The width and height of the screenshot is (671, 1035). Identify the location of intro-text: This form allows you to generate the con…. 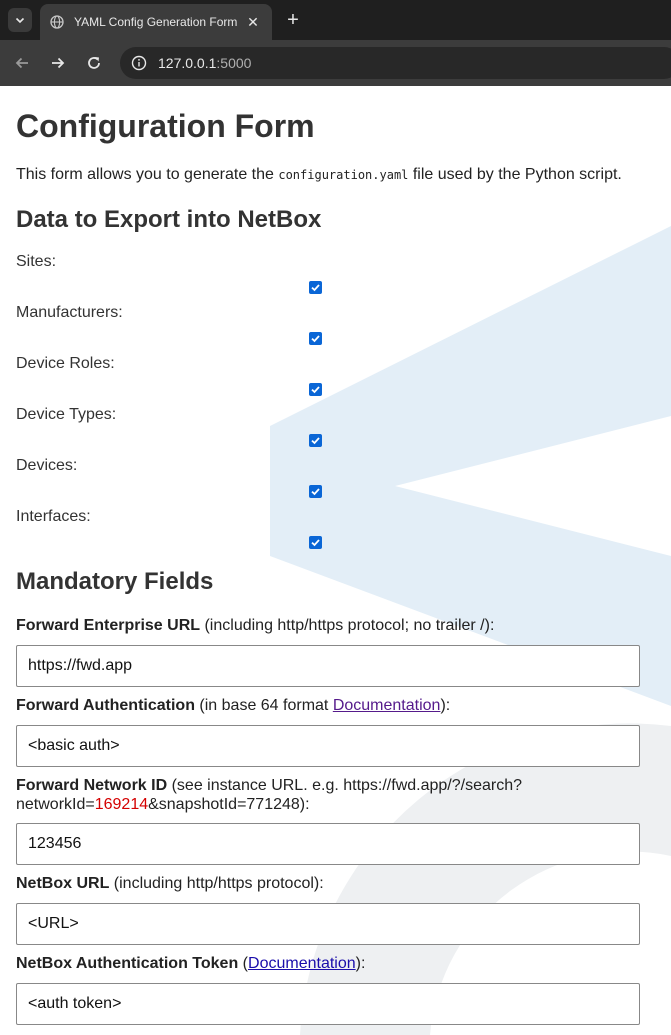
(319, 175).